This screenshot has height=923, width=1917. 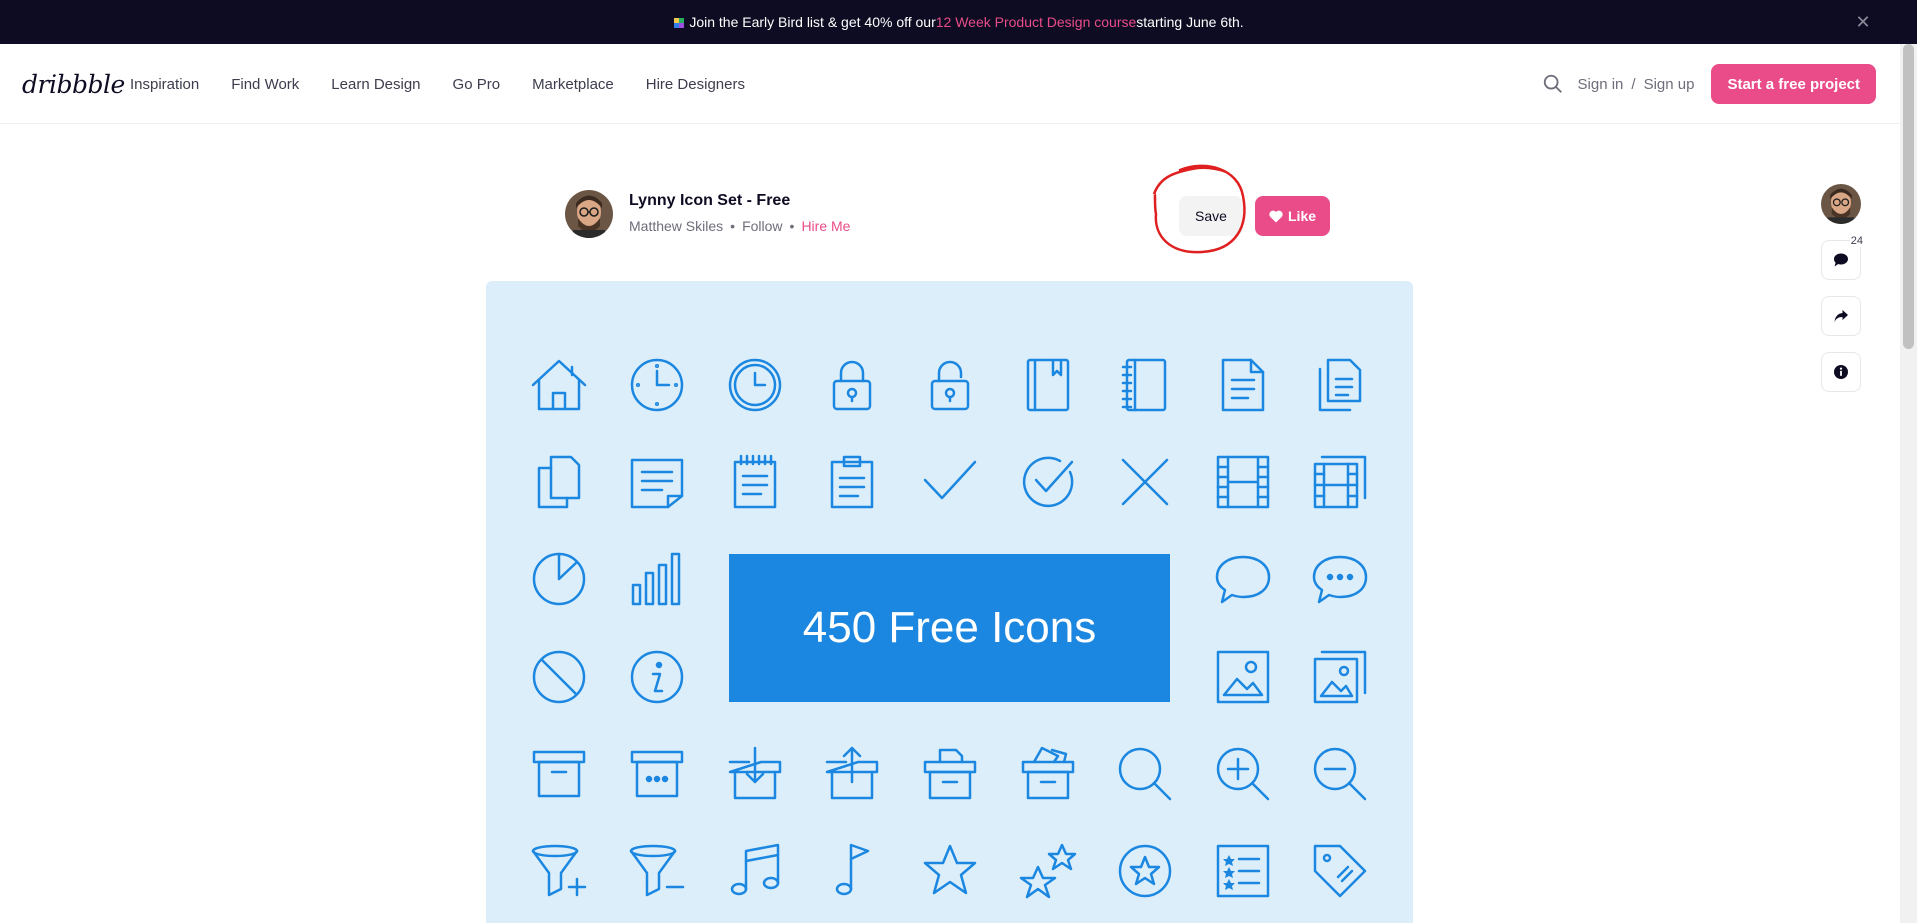 I want to click on copy-icon, so click(x=559, y=482).